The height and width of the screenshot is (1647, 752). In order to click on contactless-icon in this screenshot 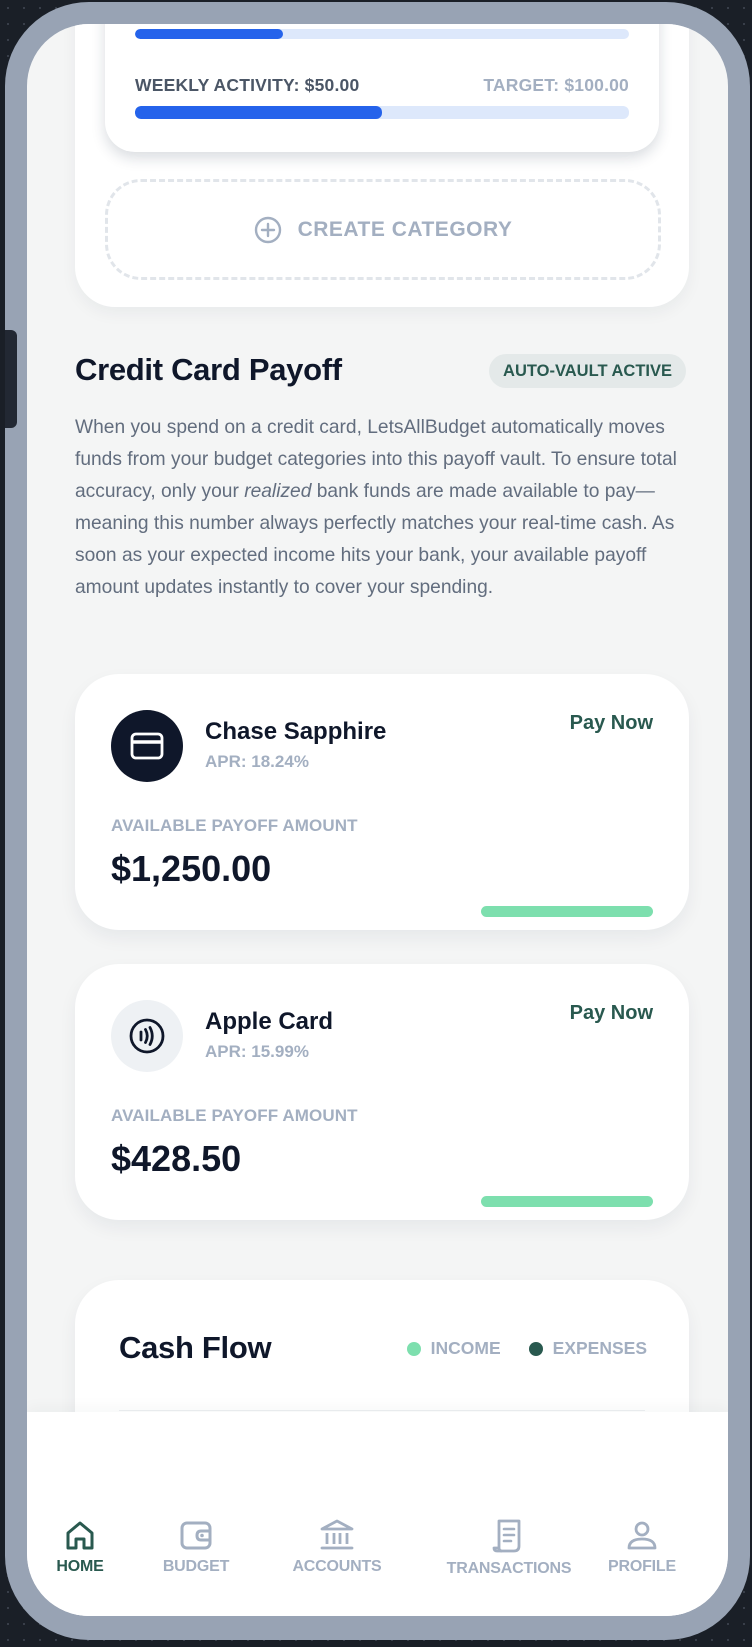, I will do `click(147, 1036)`.